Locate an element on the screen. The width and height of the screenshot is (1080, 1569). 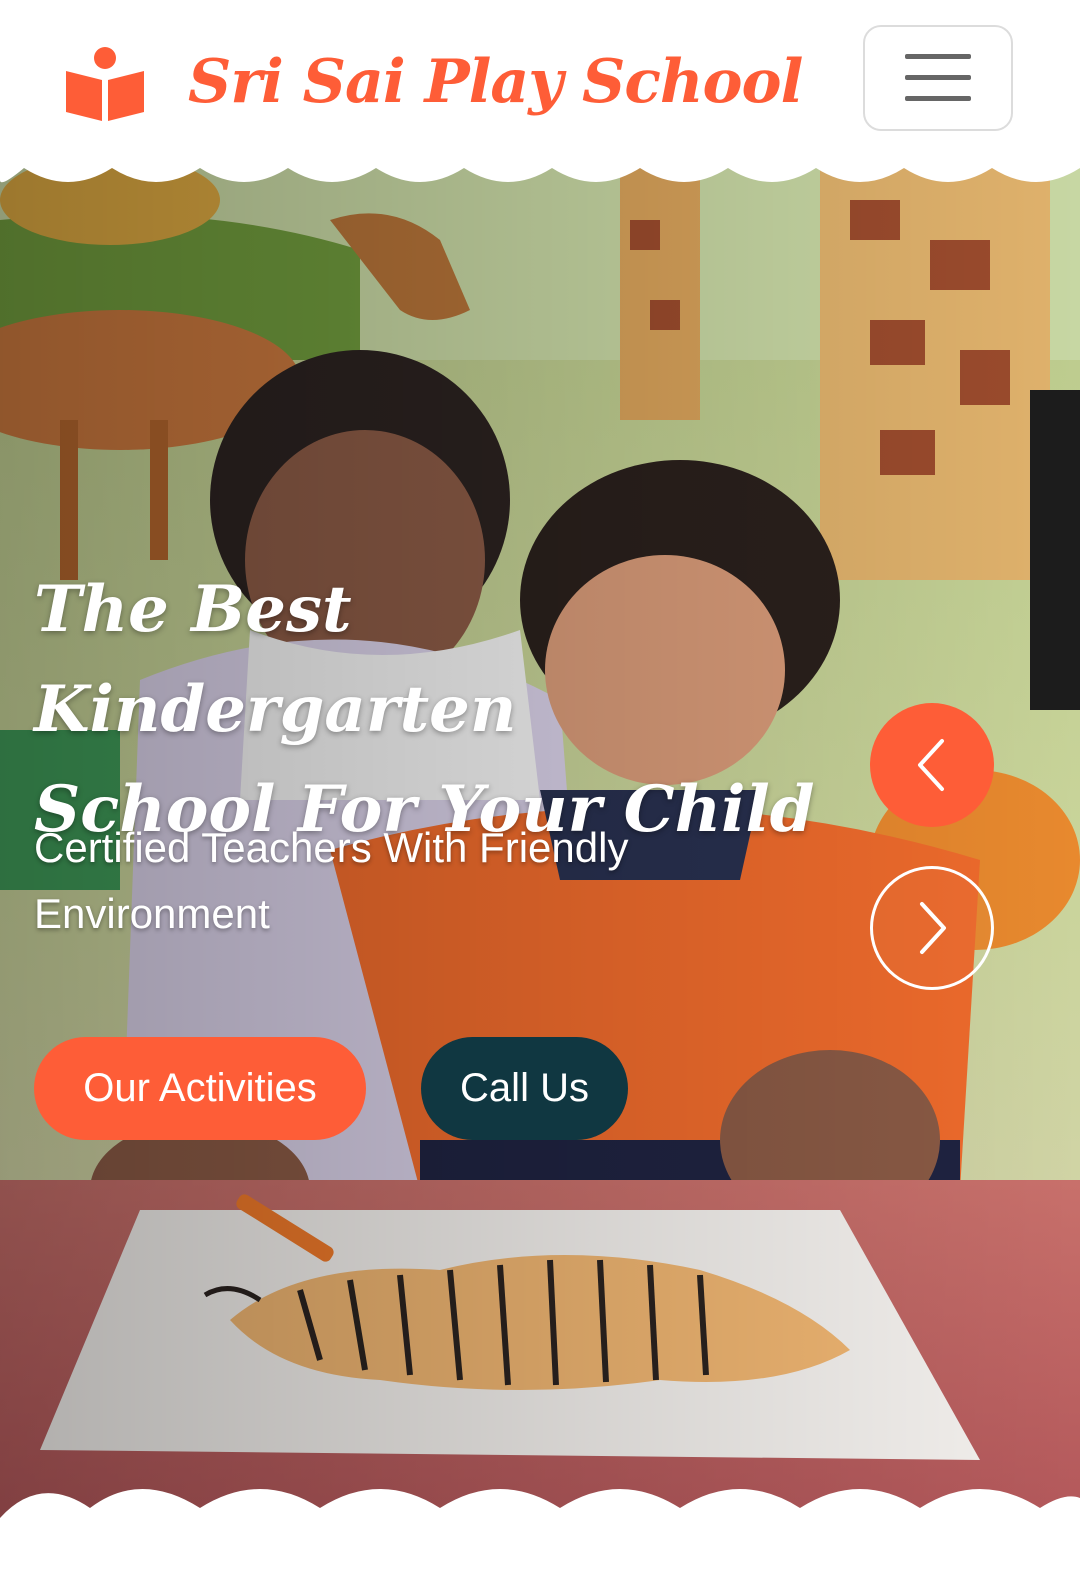
carousel-prev-button is located at coordinates (932, 765).